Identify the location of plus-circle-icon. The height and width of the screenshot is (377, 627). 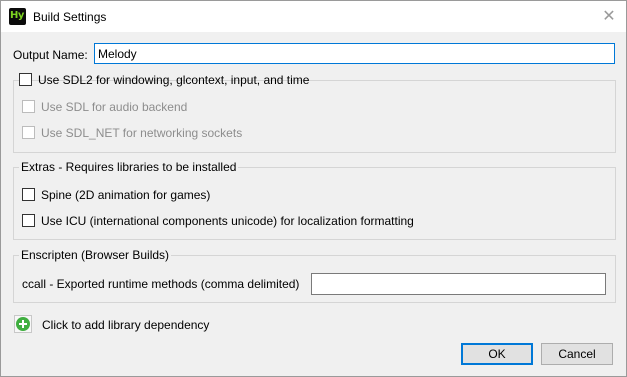
(23, 324).